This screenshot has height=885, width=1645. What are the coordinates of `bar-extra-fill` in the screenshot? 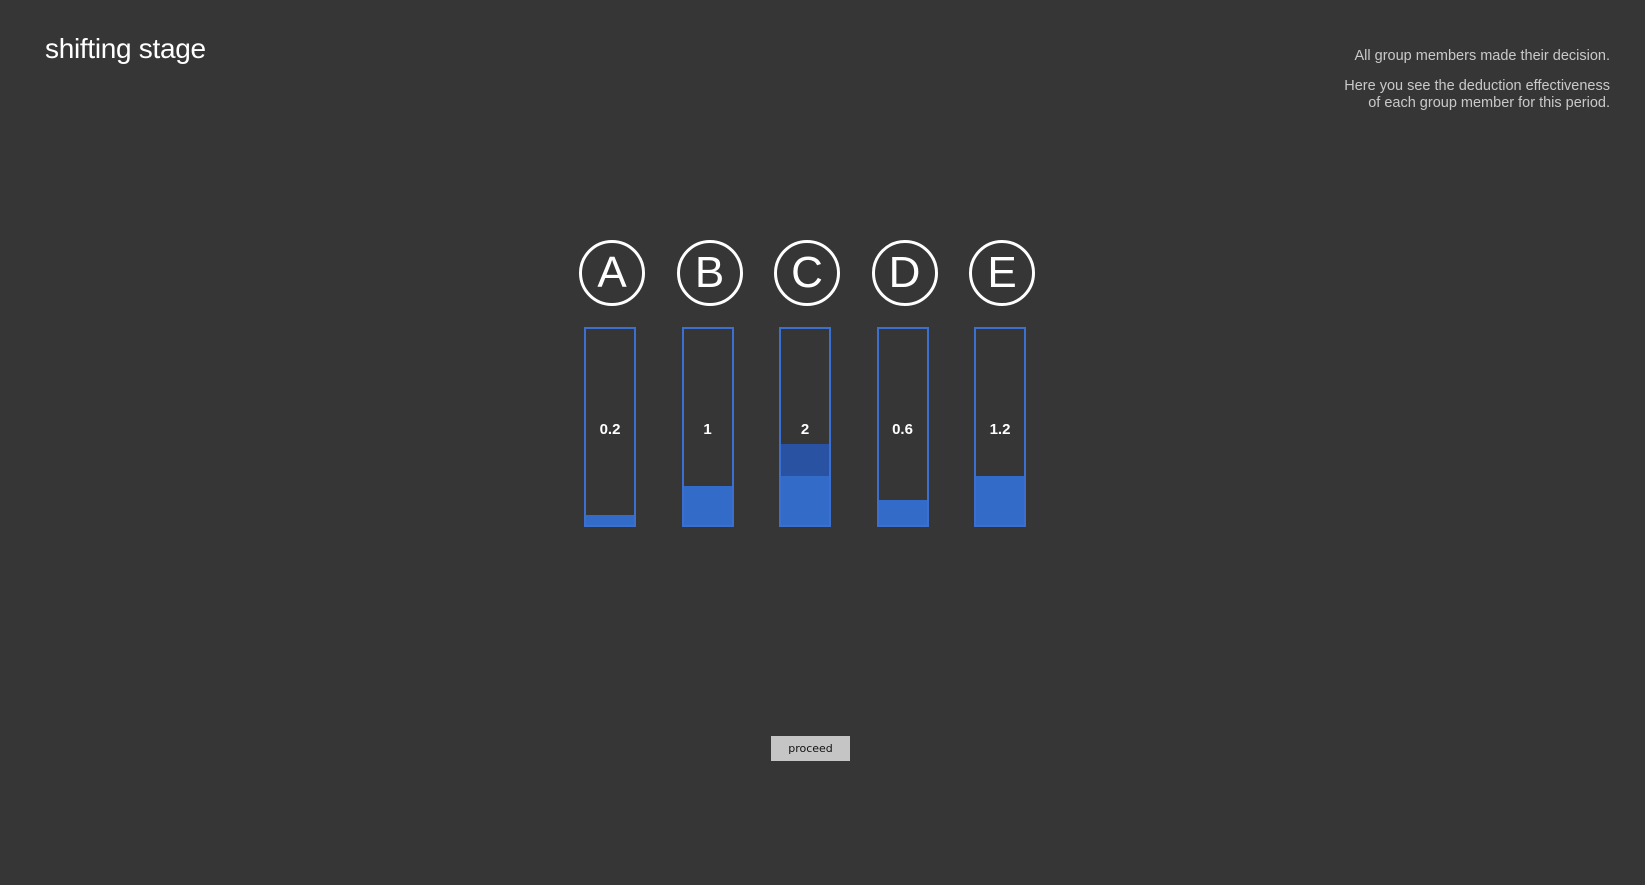 It's located at (805, 460).